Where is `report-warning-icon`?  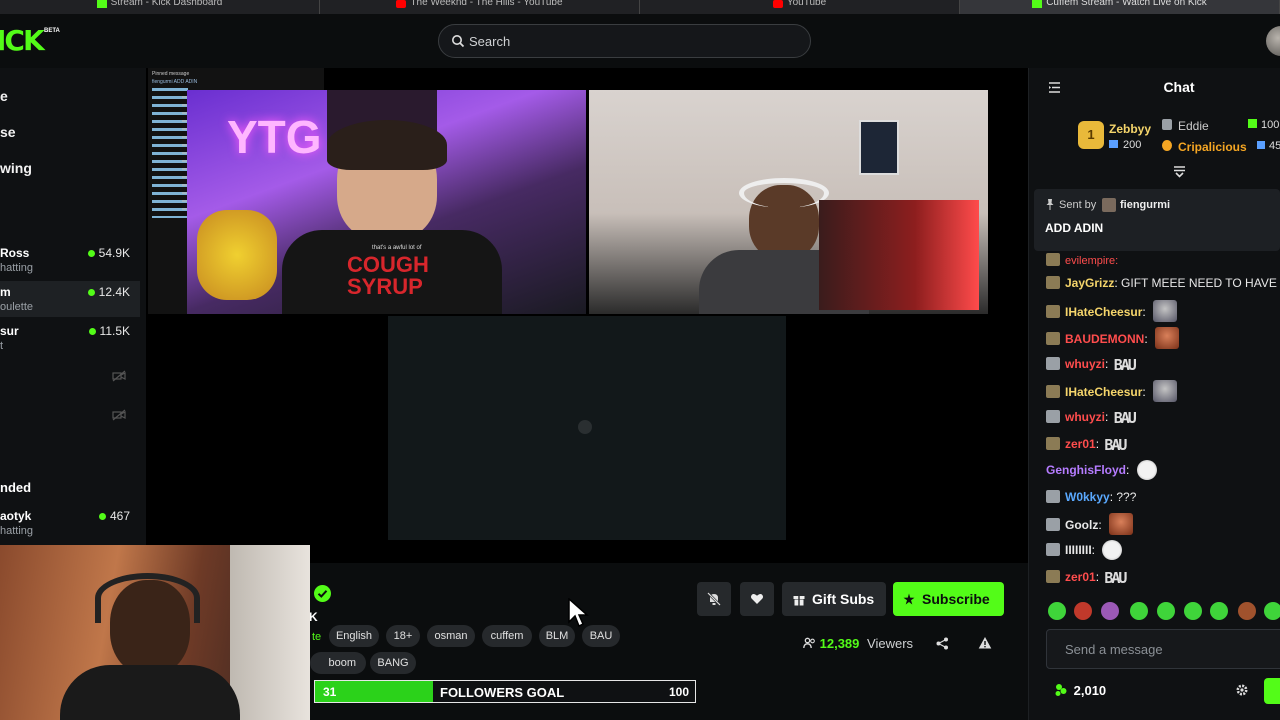
report-warning-icon is located at coordinates (985, 643).